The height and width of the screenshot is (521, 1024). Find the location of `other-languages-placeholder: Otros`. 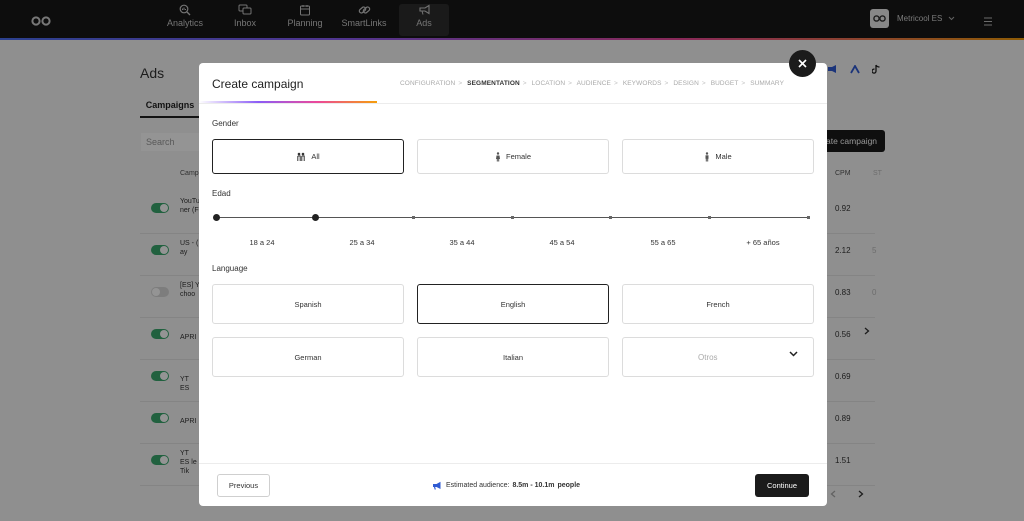

other-languages-placeholder: Otros is located at coordinates (708, 357).